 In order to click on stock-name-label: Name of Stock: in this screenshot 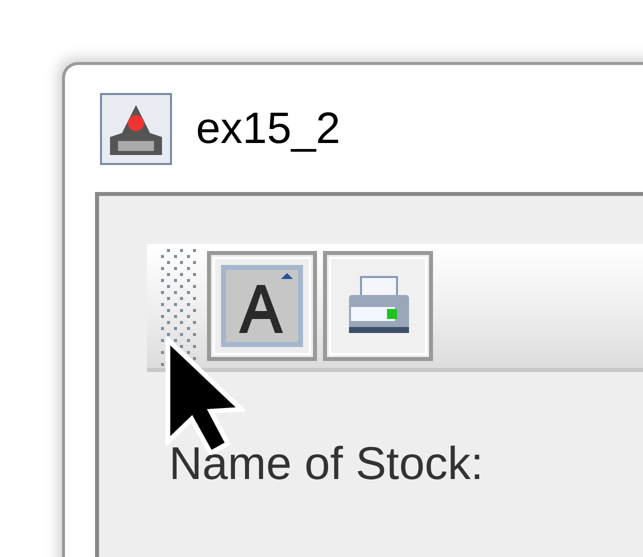, I will do `click(326, 463)`.